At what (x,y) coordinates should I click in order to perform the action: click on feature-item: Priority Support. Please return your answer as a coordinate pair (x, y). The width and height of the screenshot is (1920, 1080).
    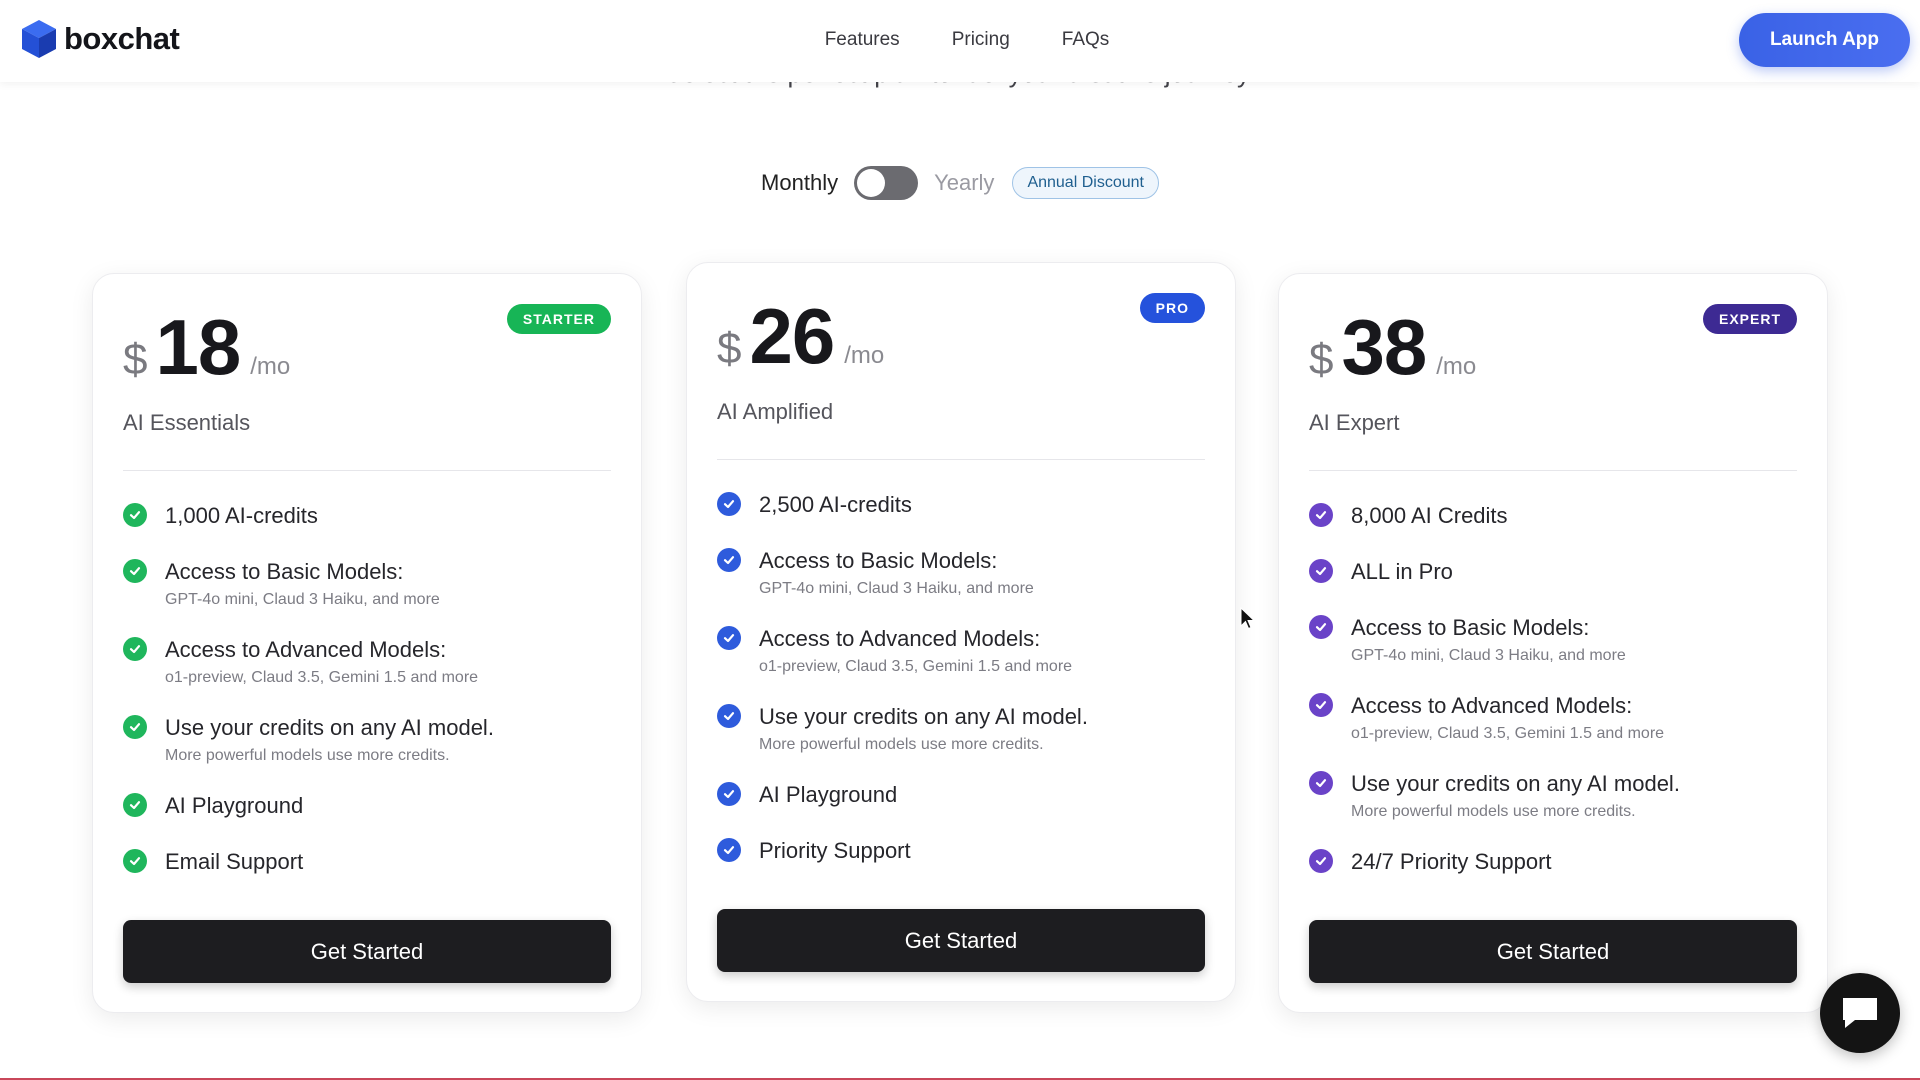
    Looking at the image, I should click on (961, 865).